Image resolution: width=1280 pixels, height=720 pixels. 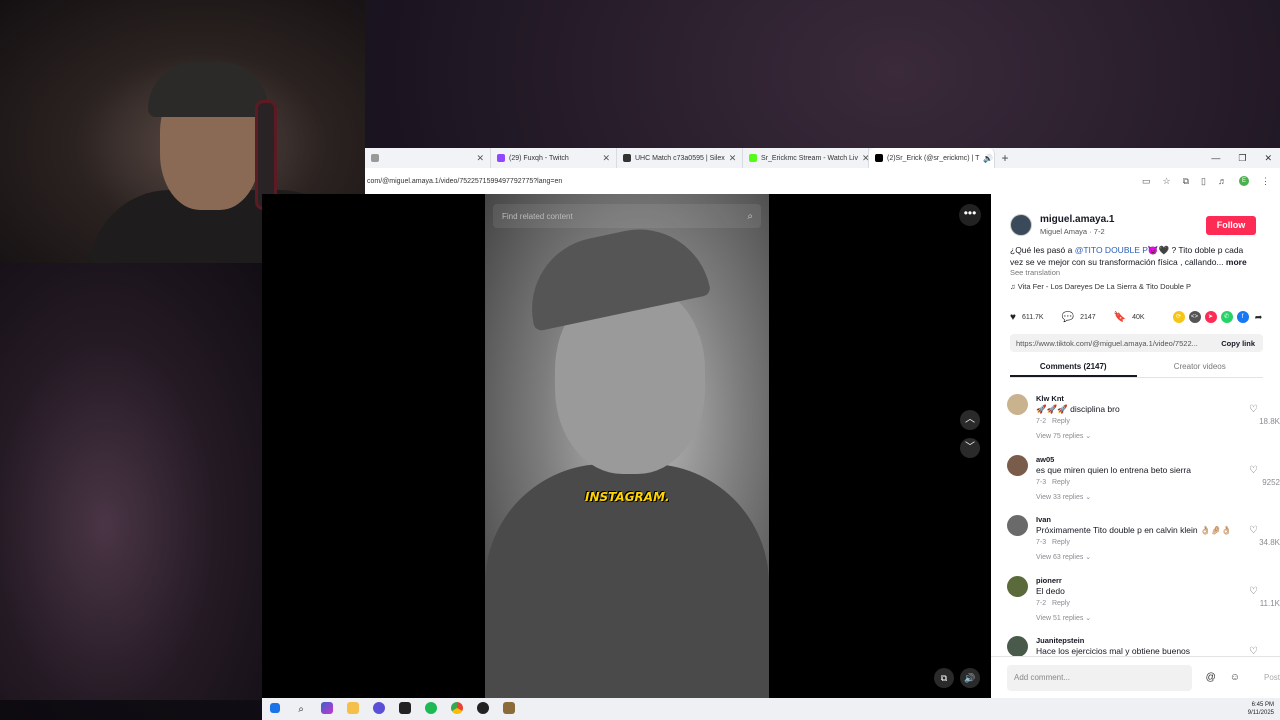 What do you see at coordinates (1186, 181) in the screenshot?
I see `extensions-icon: ⧉` at bounding box center [1186, 181].